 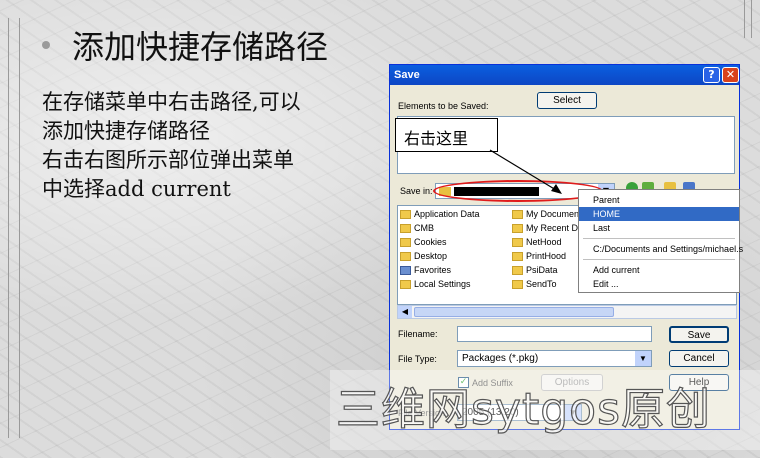 What do you see at coordinates (500, 358) in the screenshot?
I see `filetype-value: Packages (*.pkg)` at bounding box center [500, 358].